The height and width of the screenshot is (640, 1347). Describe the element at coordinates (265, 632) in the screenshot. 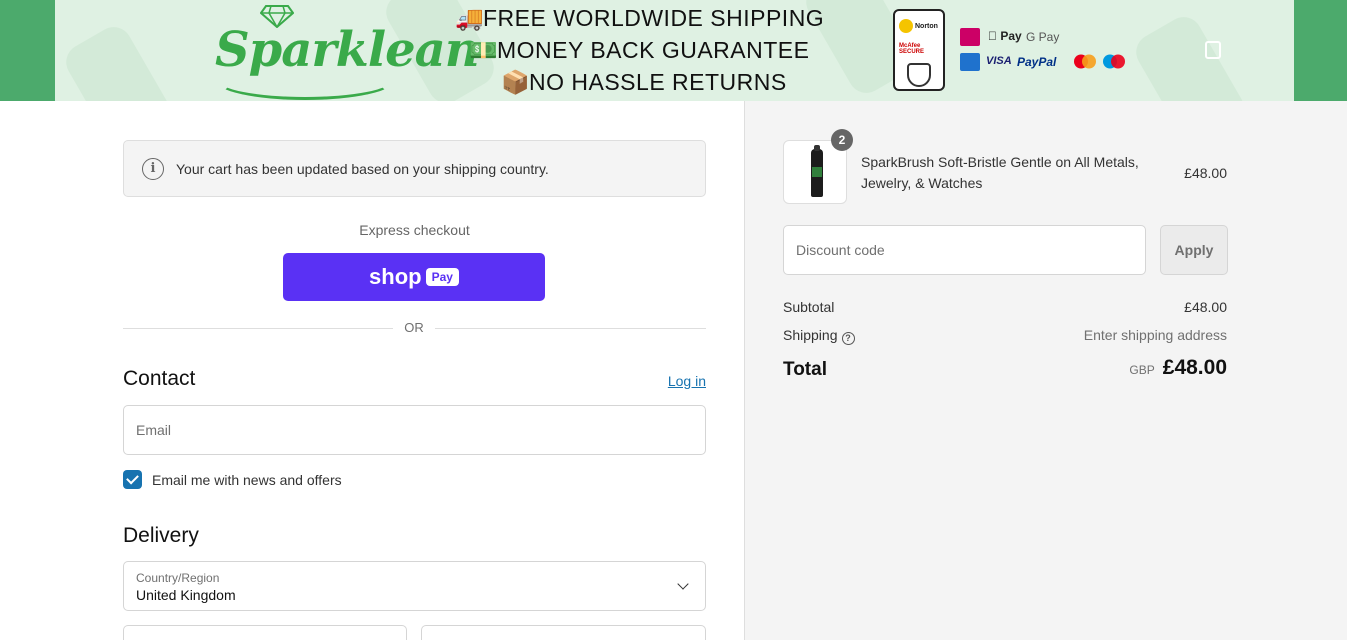

I see `first-name-input` at that location.